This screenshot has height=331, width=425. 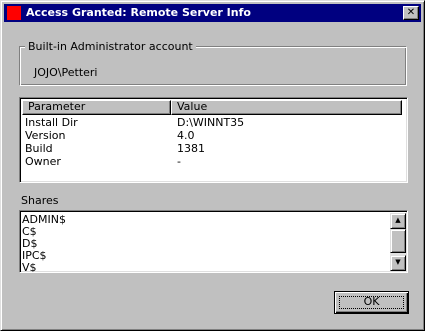 I want to click on close-icon: ✕, so click(x=411, y=12).